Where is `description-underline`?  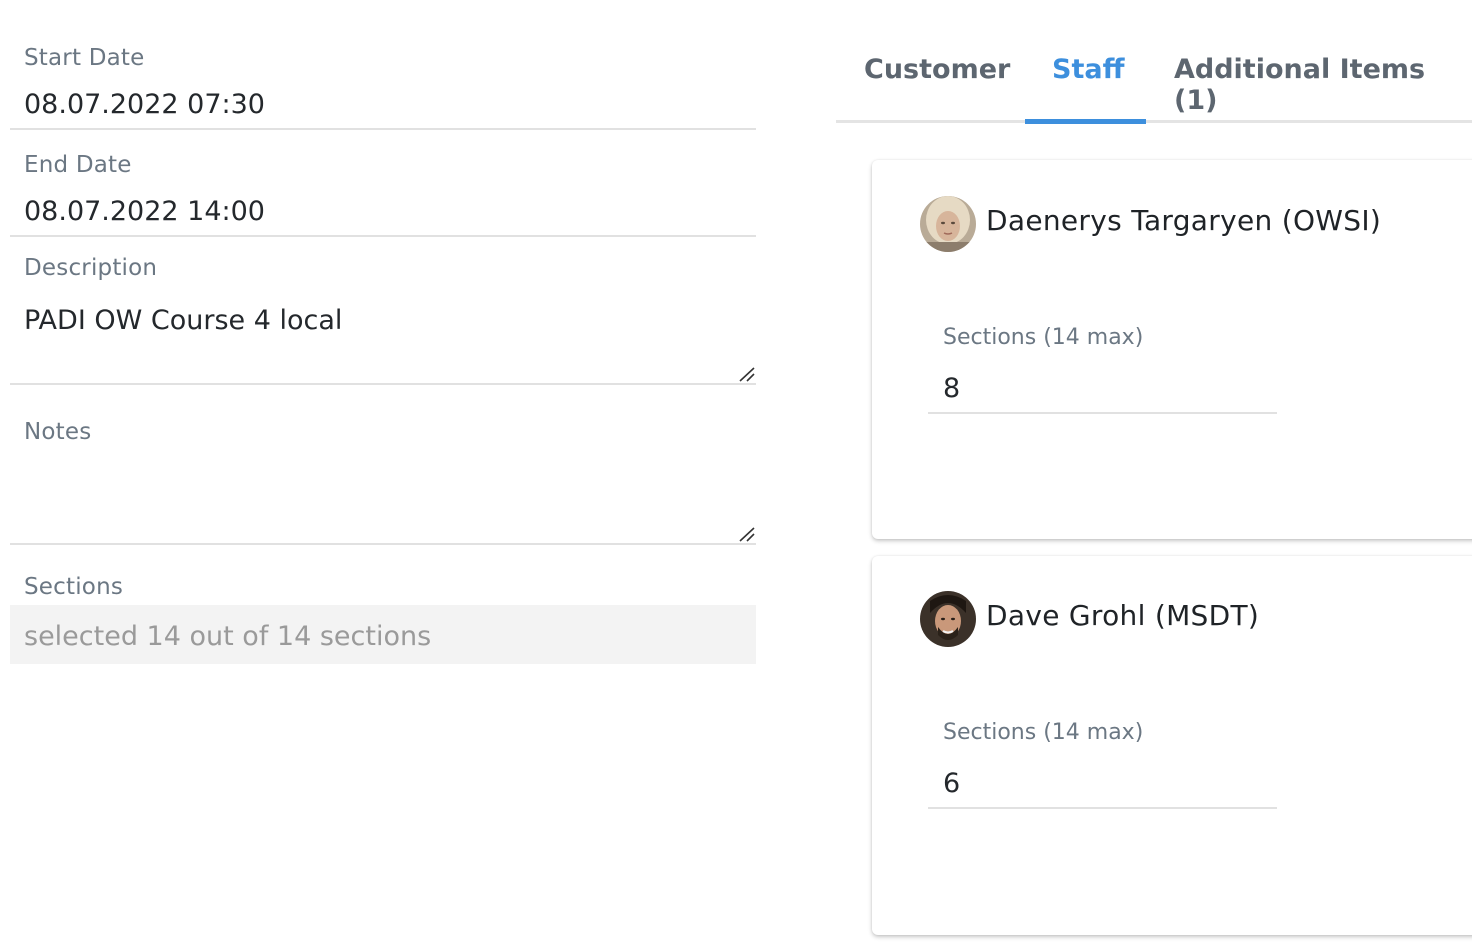
description-underline is located at coordinates (383, 384).